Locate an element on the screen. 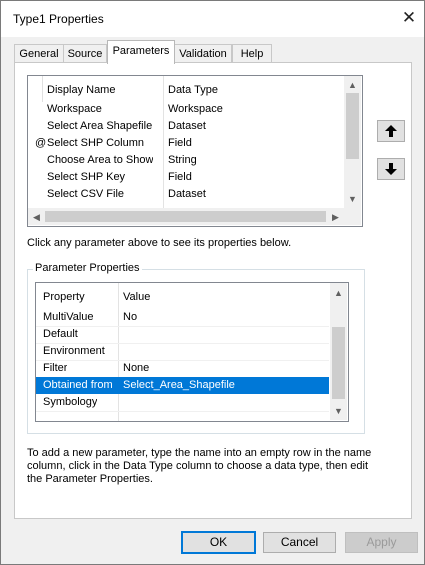 This screenshot has width=425, height=565. property-row-selected: Obtained from Select_Area_Shapefile is located at coordinates (182, 385).